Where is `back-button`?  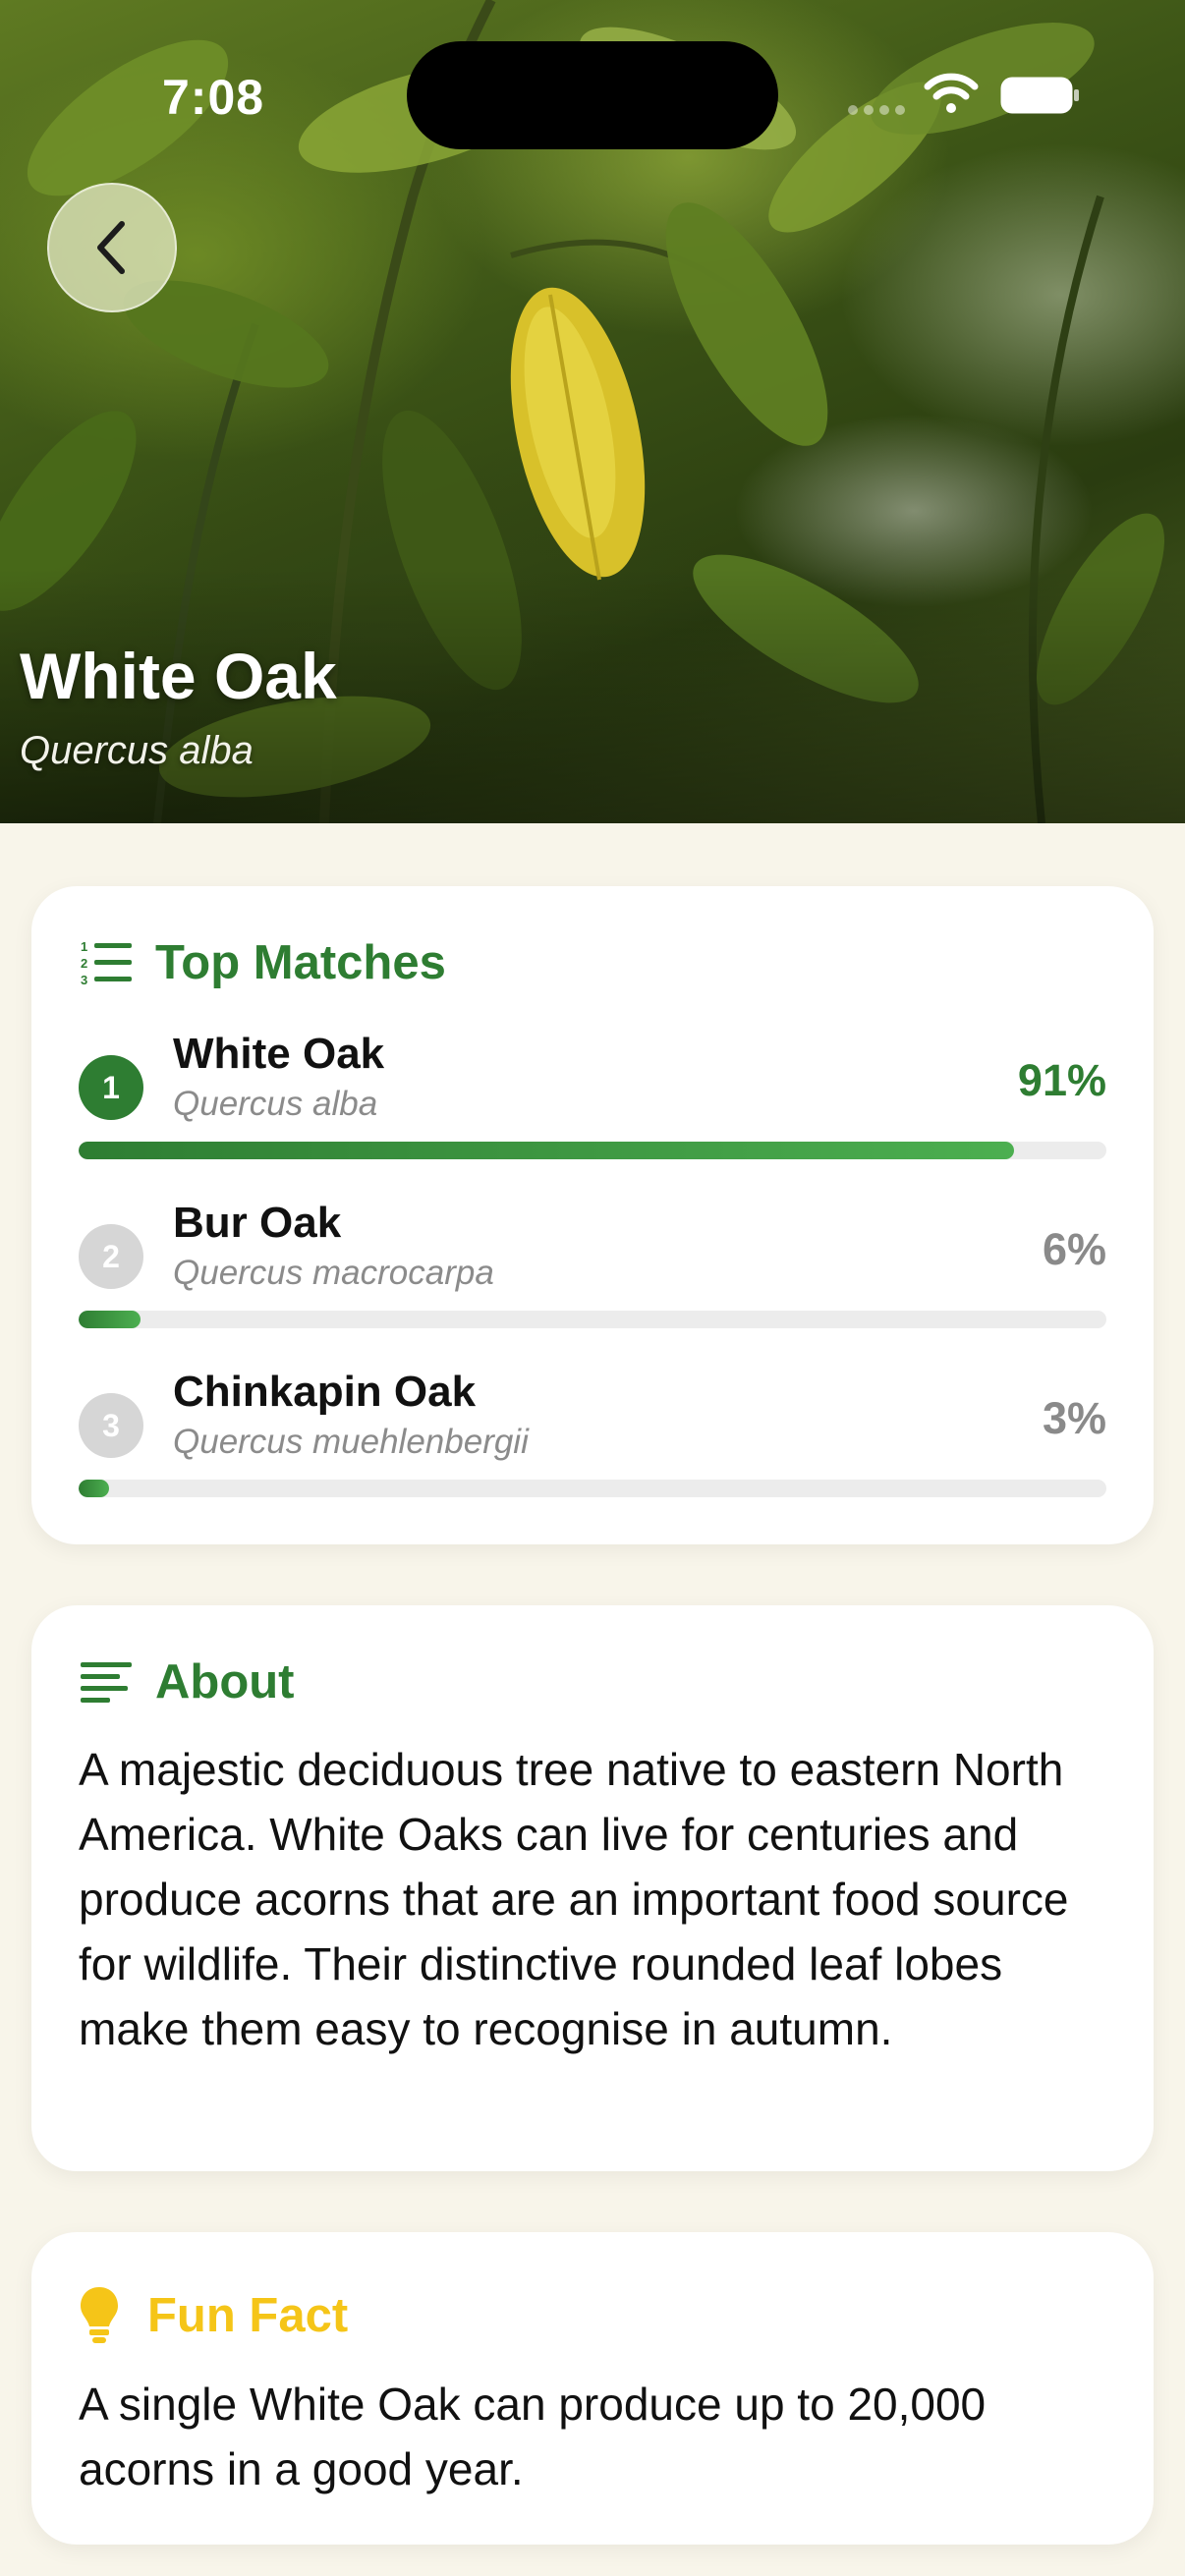
back-button is located at coordinates (112, 247).